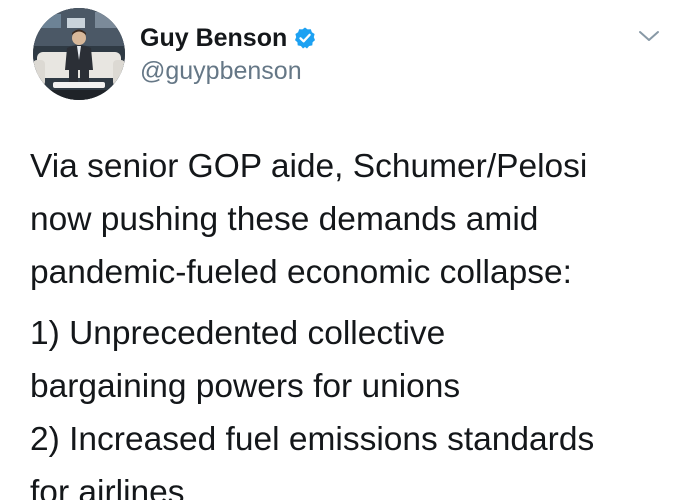 Image resolution: width=690 pixels, height=500 pixels. What do you see at coordinates (284, 219) in the screenshot?
I see `tweet-text-line: now pushing these demands amid` at bounding box center [284, 219].